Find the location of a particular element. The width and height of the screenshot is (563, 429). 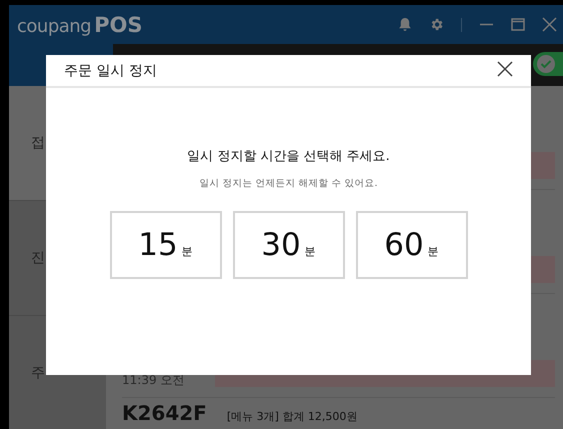

logo-product: POS is located at coordinates (118, 24).